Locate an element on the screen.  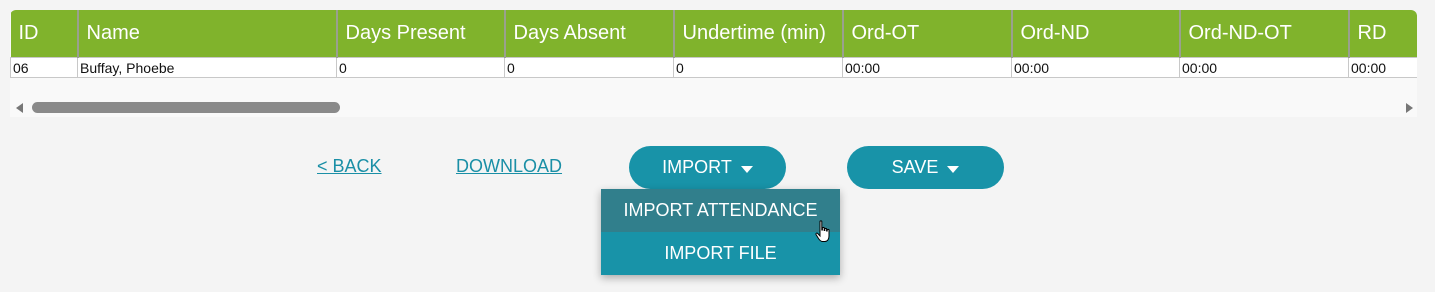
back-link: < BACK is located at coordinates (349, 166).